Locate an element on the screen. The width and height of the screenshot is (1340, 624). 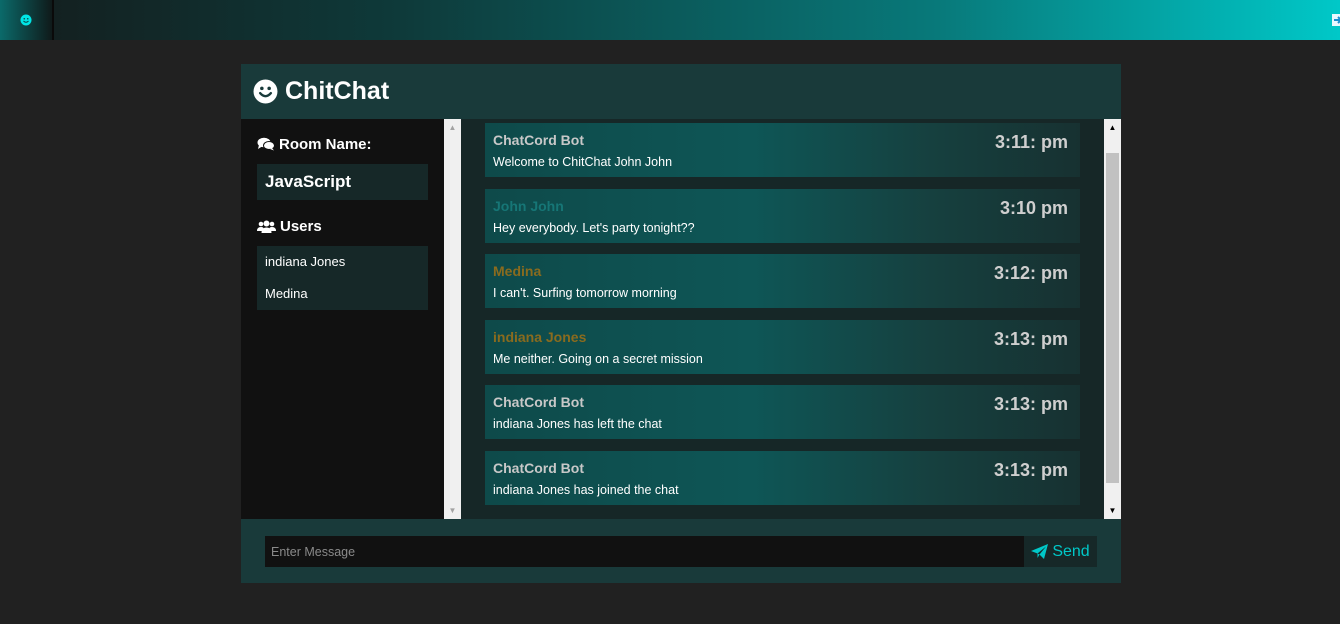
users-heading: Users is located at coordinates (342, 226).